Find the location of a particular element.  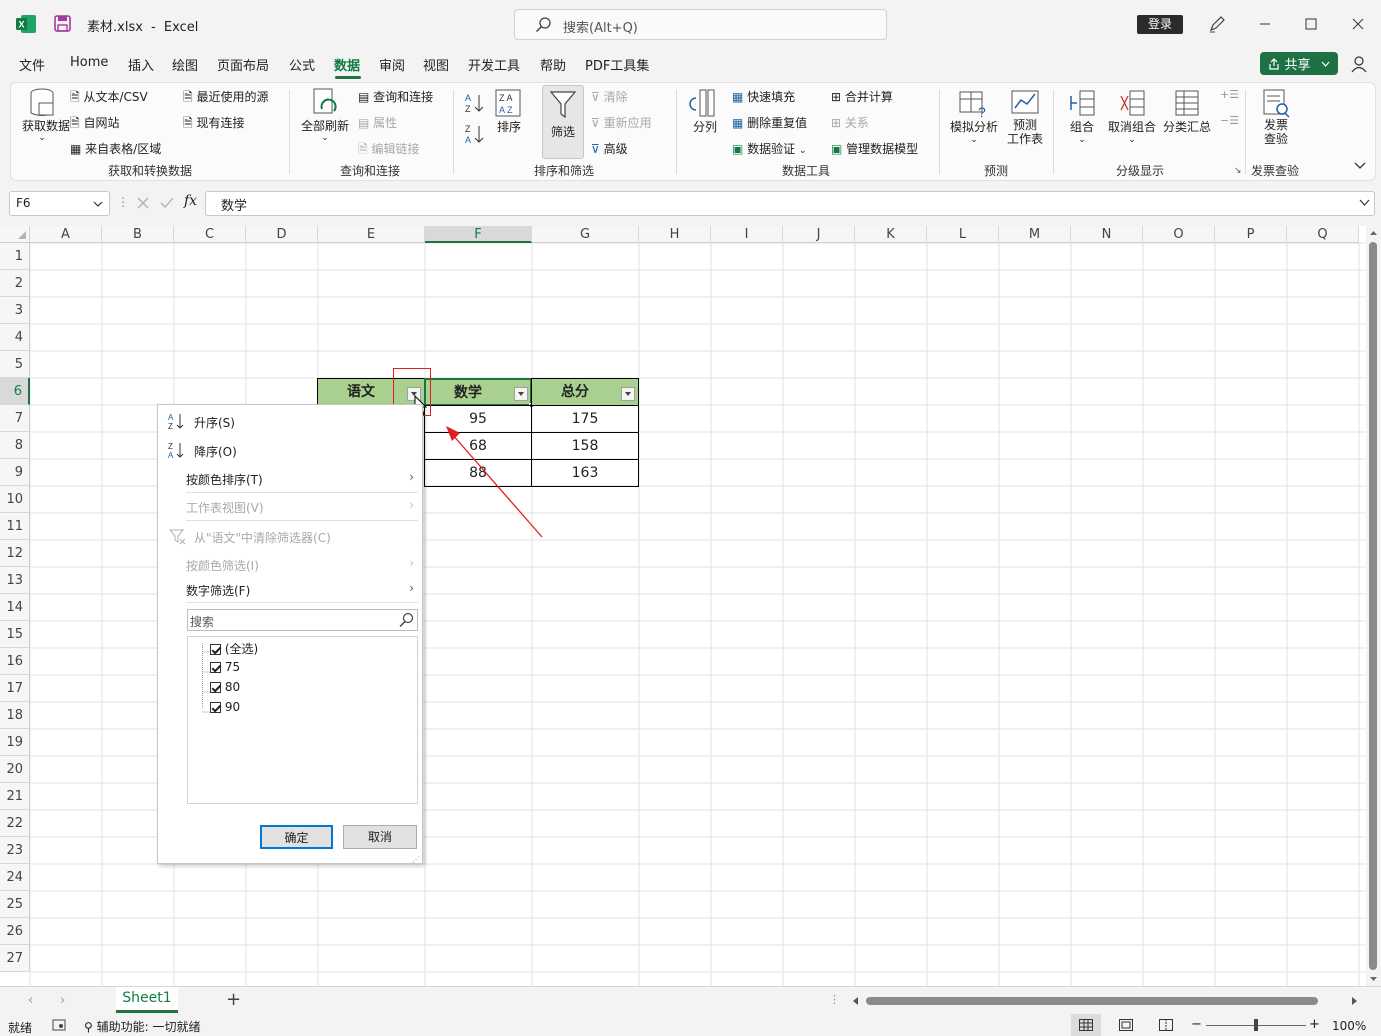

row-header-7: 7 is located at coordinates (15, 418).